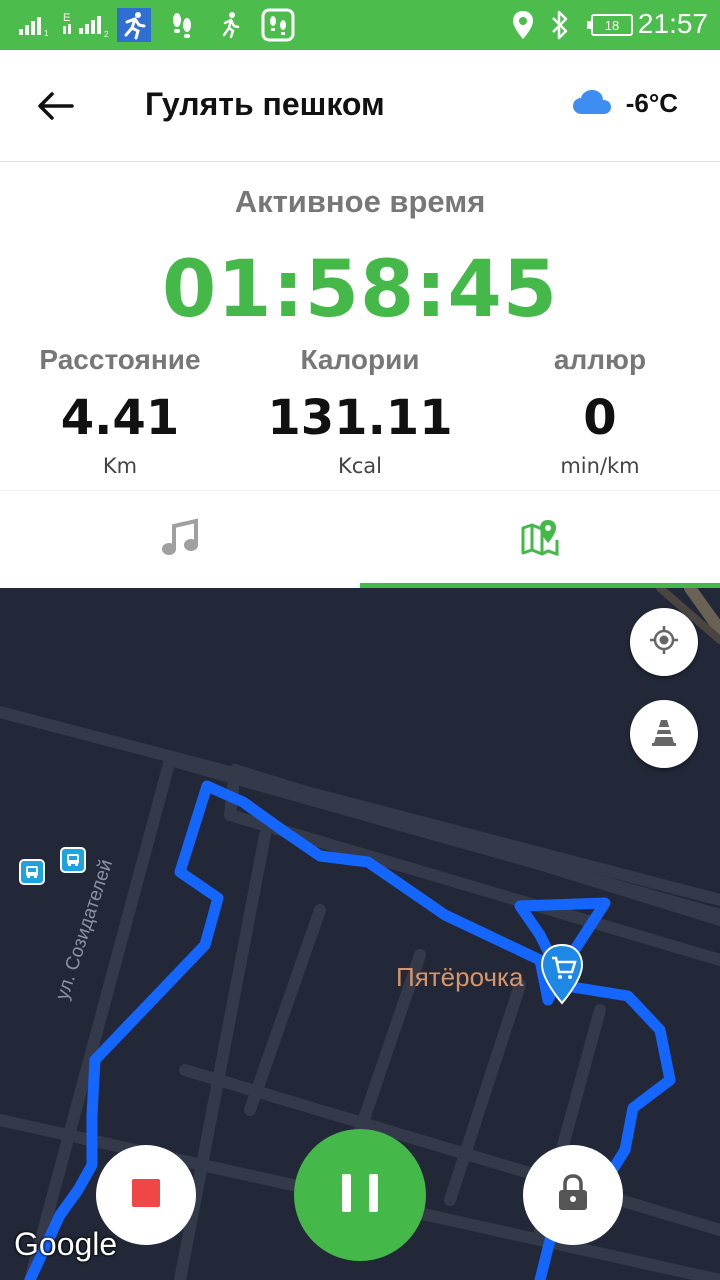  I want to click on pause-icon, so click(360, 1195).